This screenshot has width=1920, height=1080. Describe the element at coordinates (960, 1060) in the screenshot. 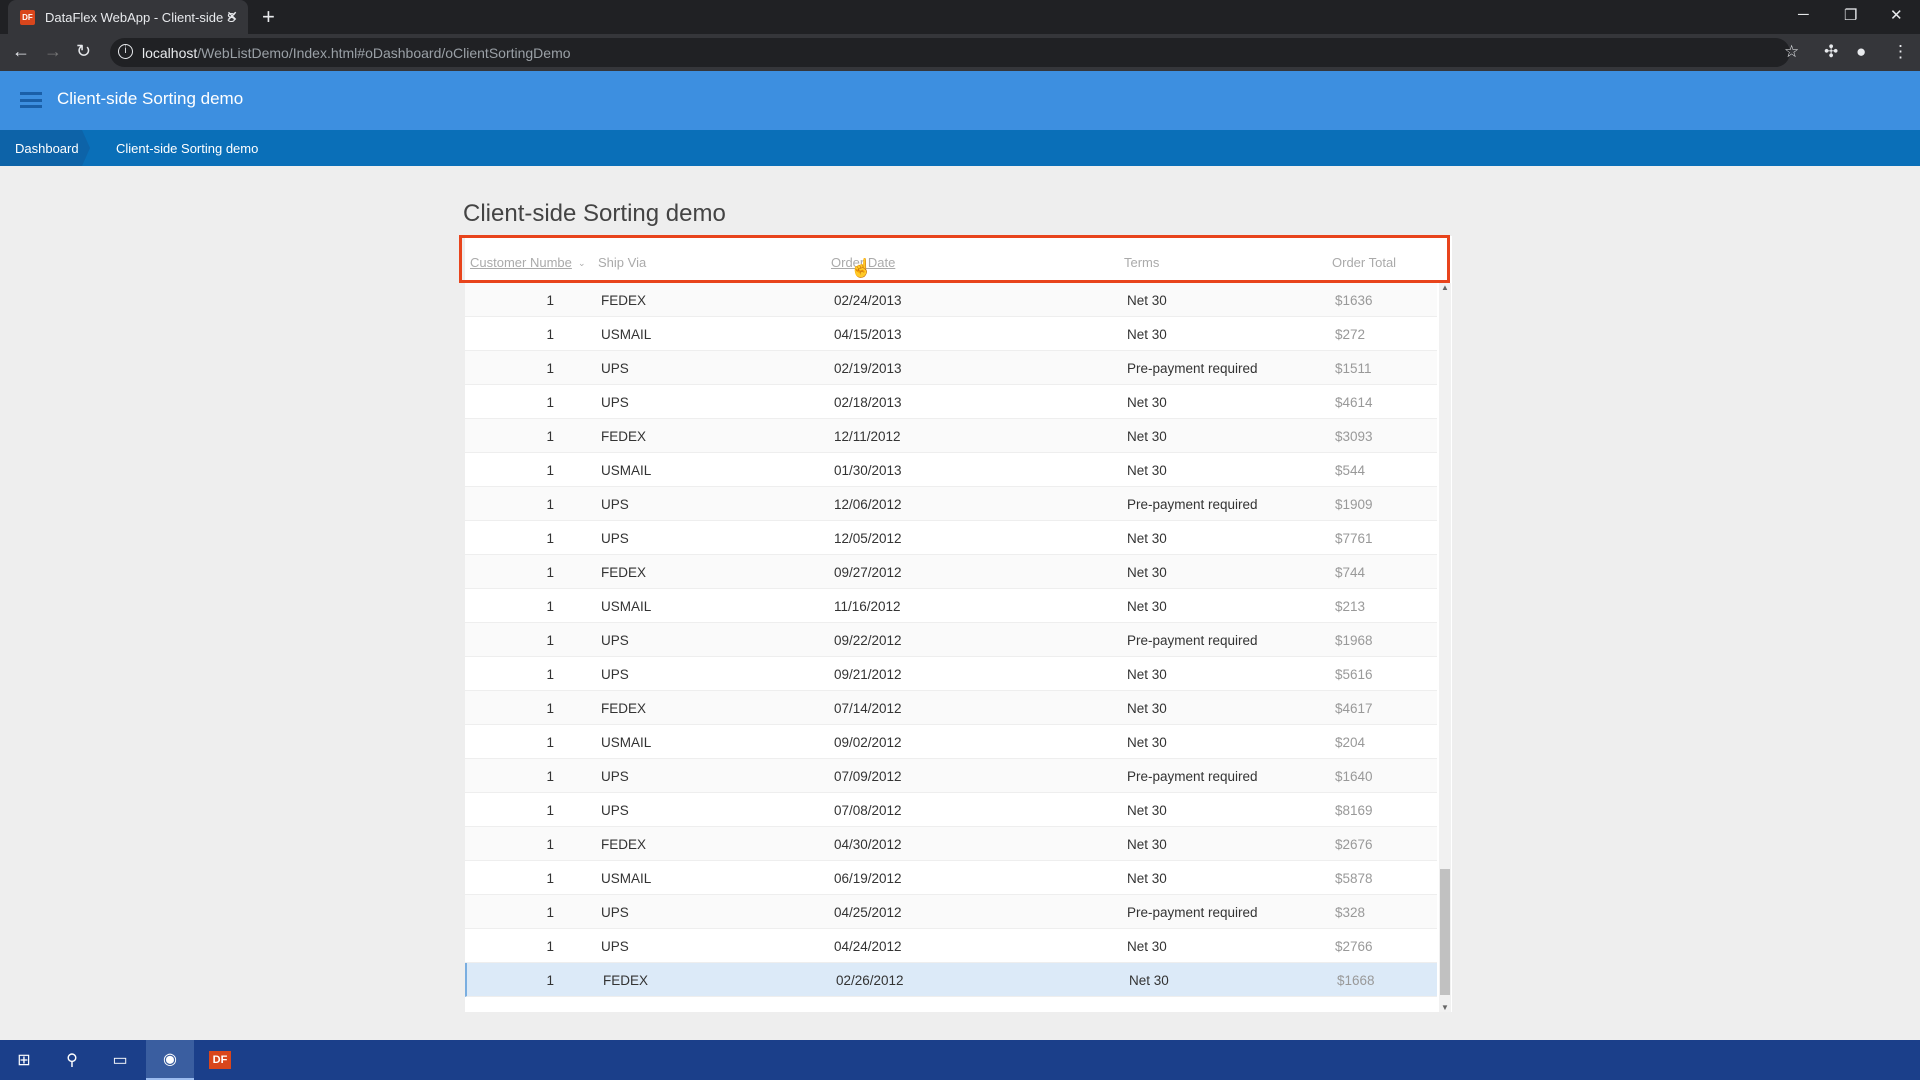

I see `taskbar: ⊞ ⚲ ▭ ◉ DF` at that location.